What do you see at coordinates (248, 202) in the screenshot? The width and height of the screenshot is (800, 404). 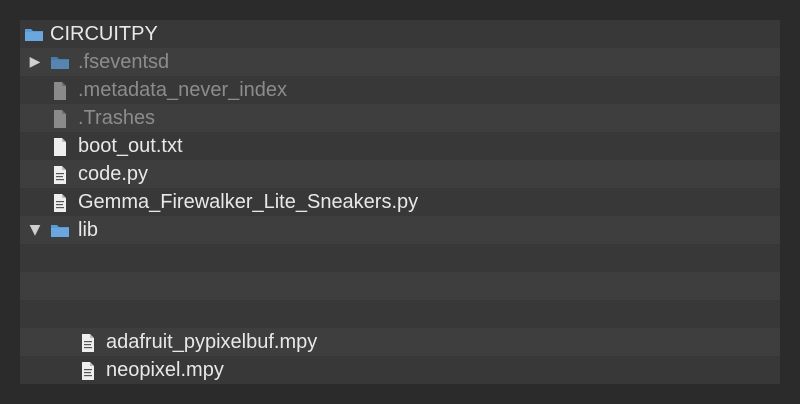 I see `tree-item-label: Gemma_Firewalker_Lite_Sneakers.py` at bounding box center [248, 202].